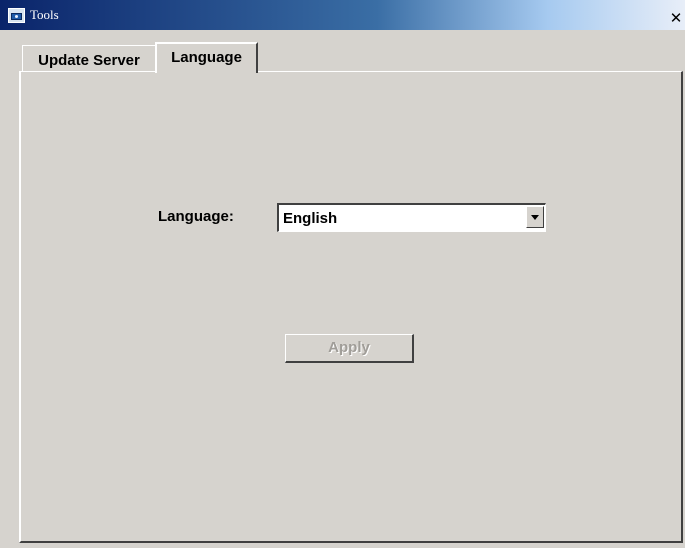 The width and height of the screenshot is (685, 548). What do you see at coordinates (196, 216) in the screenshot?
I see `language-label: Language:` at bounding box center [196, 216].